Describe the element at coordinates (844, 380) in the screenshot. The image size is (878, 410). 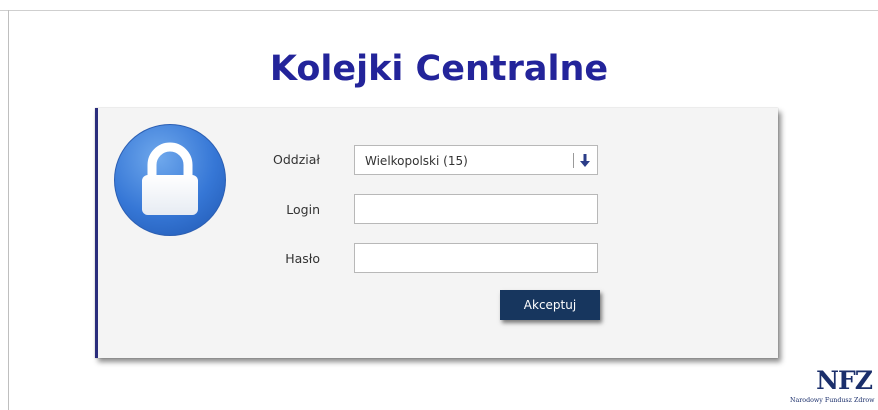
I see `nfz-logo-mark: NFZ` at that location.